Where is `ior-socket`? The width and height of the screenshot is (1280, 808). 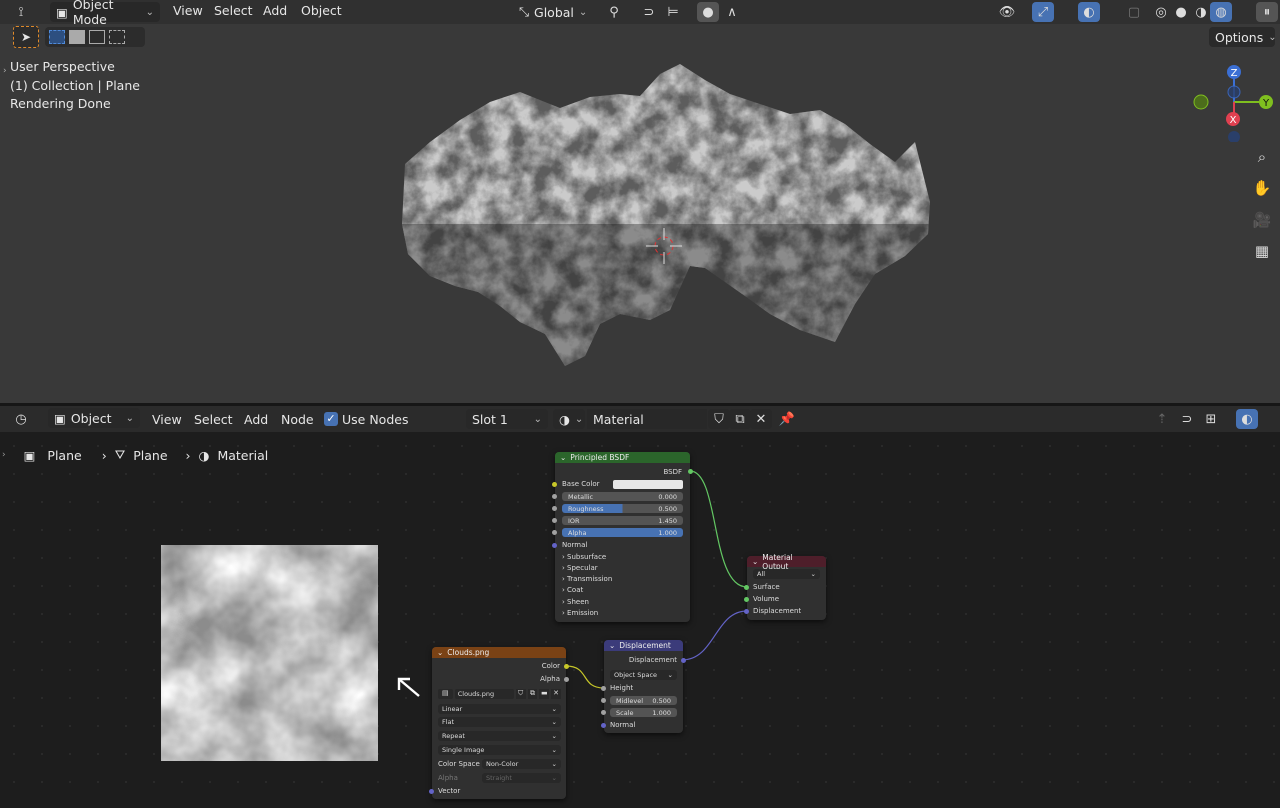
ior-socket is located at coordinates (554, 520).